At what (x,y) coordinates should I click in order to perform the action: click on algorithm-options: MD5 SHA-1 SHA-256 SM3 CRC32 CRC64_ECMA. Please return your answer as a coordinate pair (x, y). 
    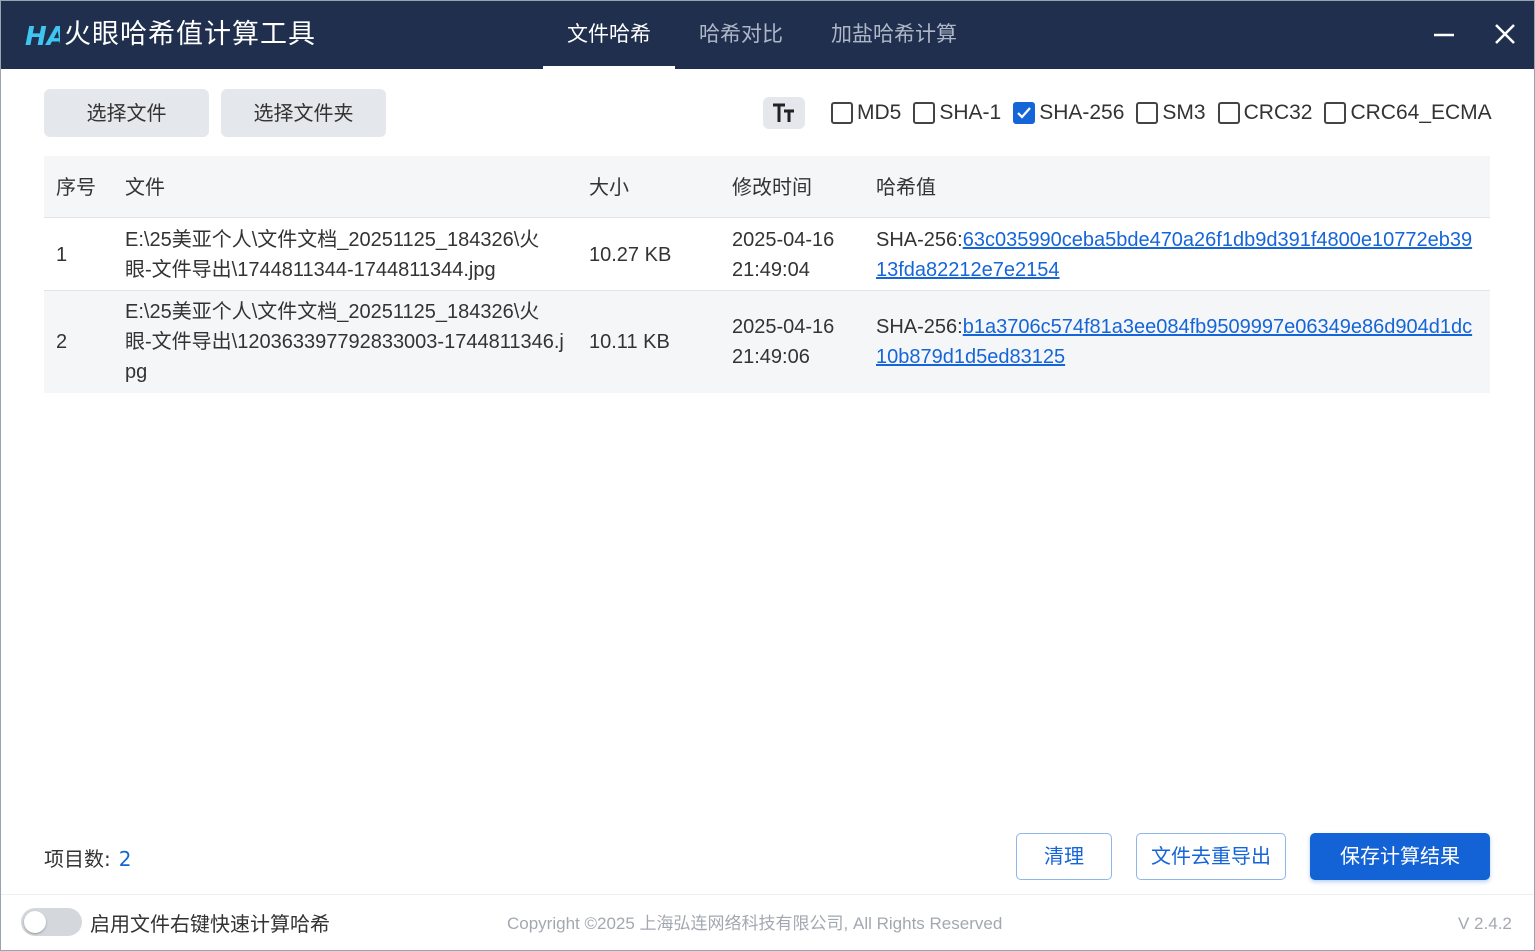
    Looking at the image, I should click on (1161, 113).